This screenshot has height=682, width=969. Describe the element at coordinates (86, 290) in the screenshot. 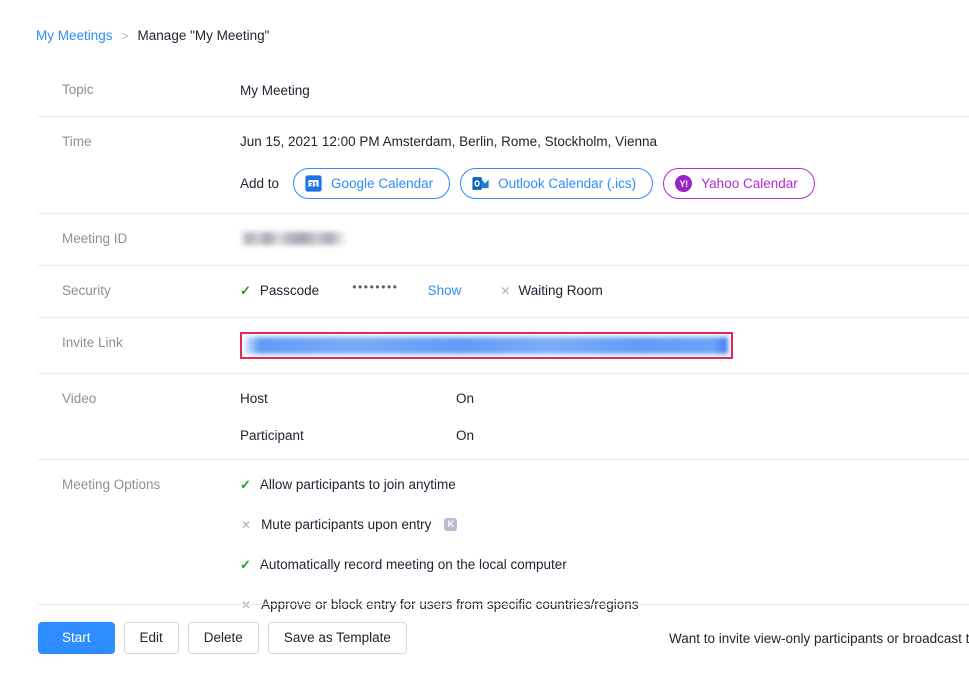

I see `row-label-security: Security` at that location.